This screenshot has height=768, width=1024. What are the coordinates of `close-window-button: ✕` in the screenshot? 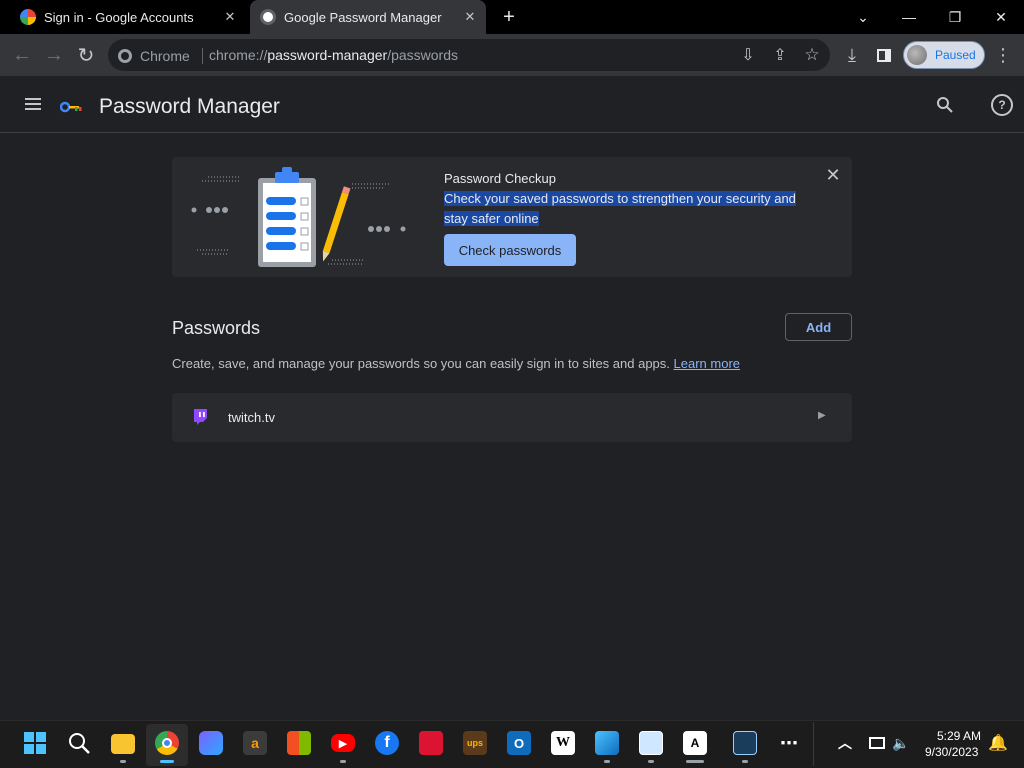 It's located at (1001, 17).